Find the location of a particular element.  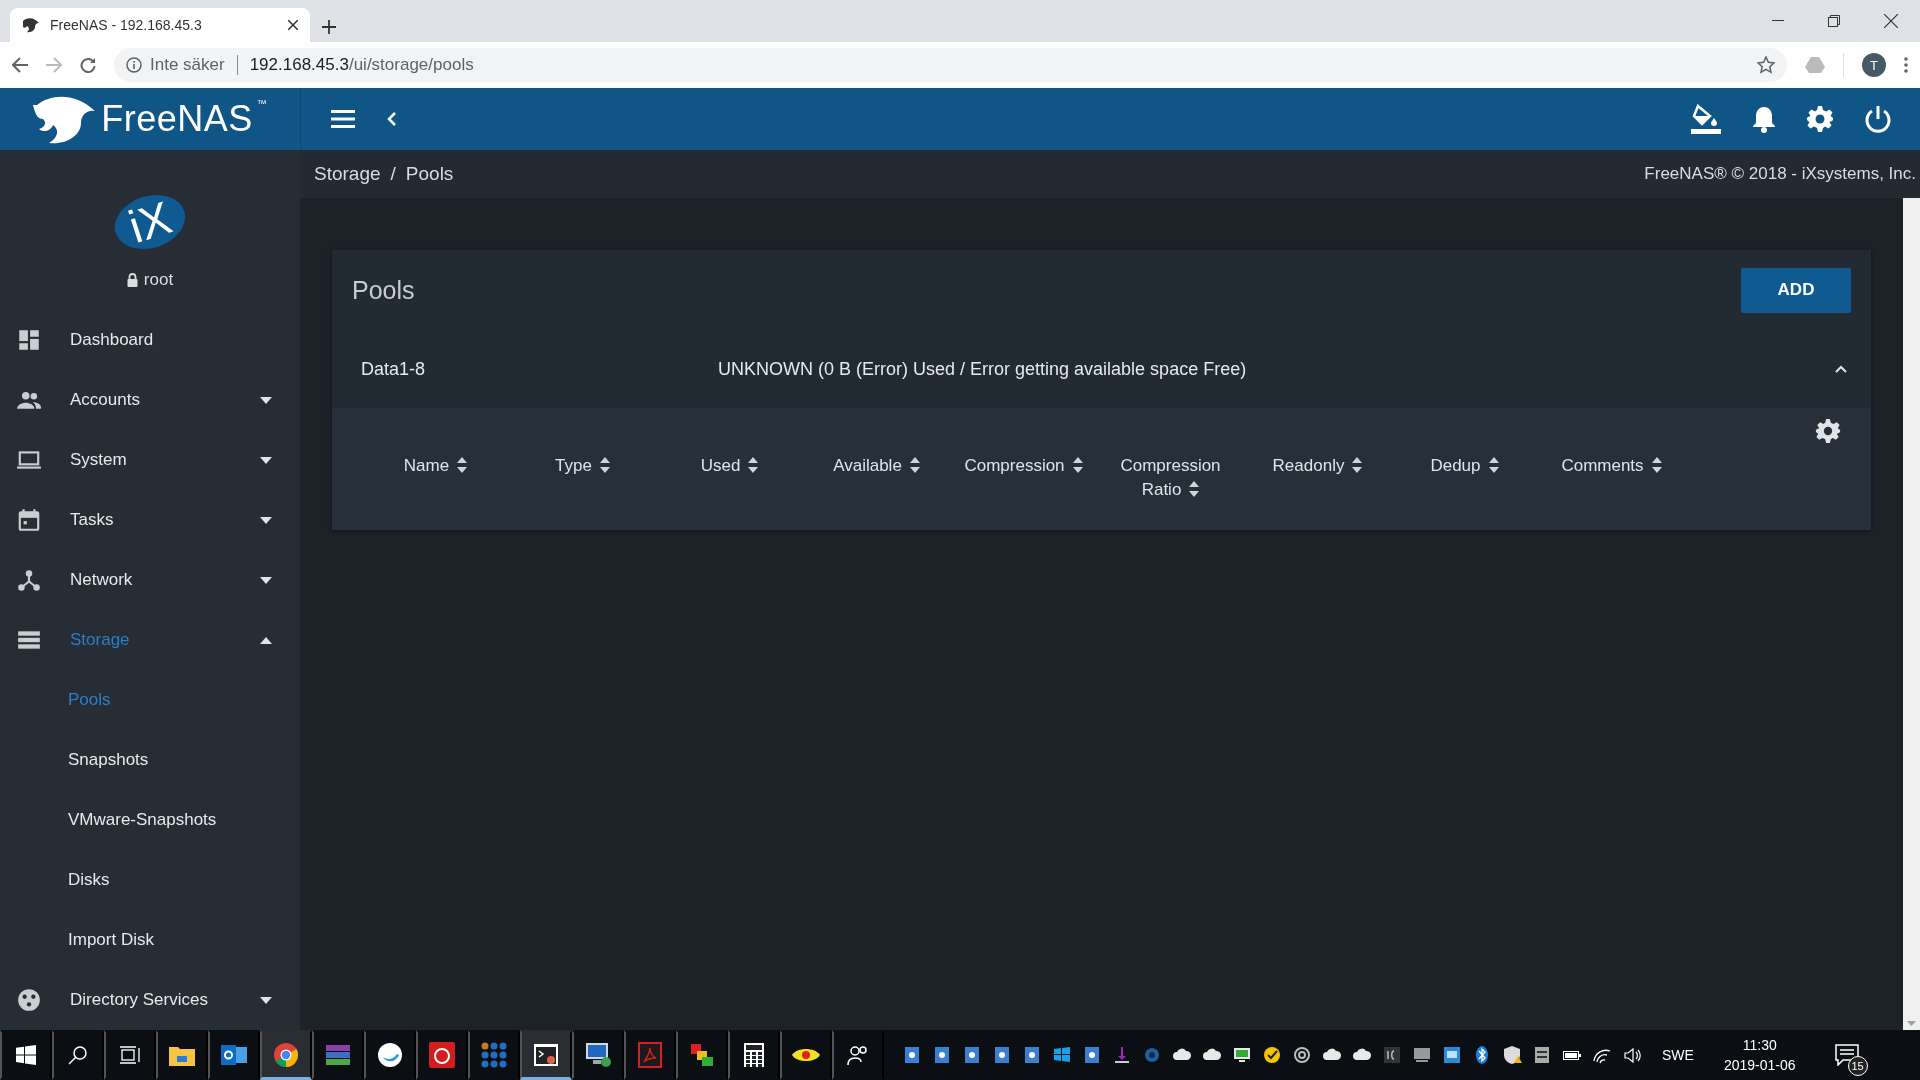

nav-item: Accounts is located at coordinates (150, 400).